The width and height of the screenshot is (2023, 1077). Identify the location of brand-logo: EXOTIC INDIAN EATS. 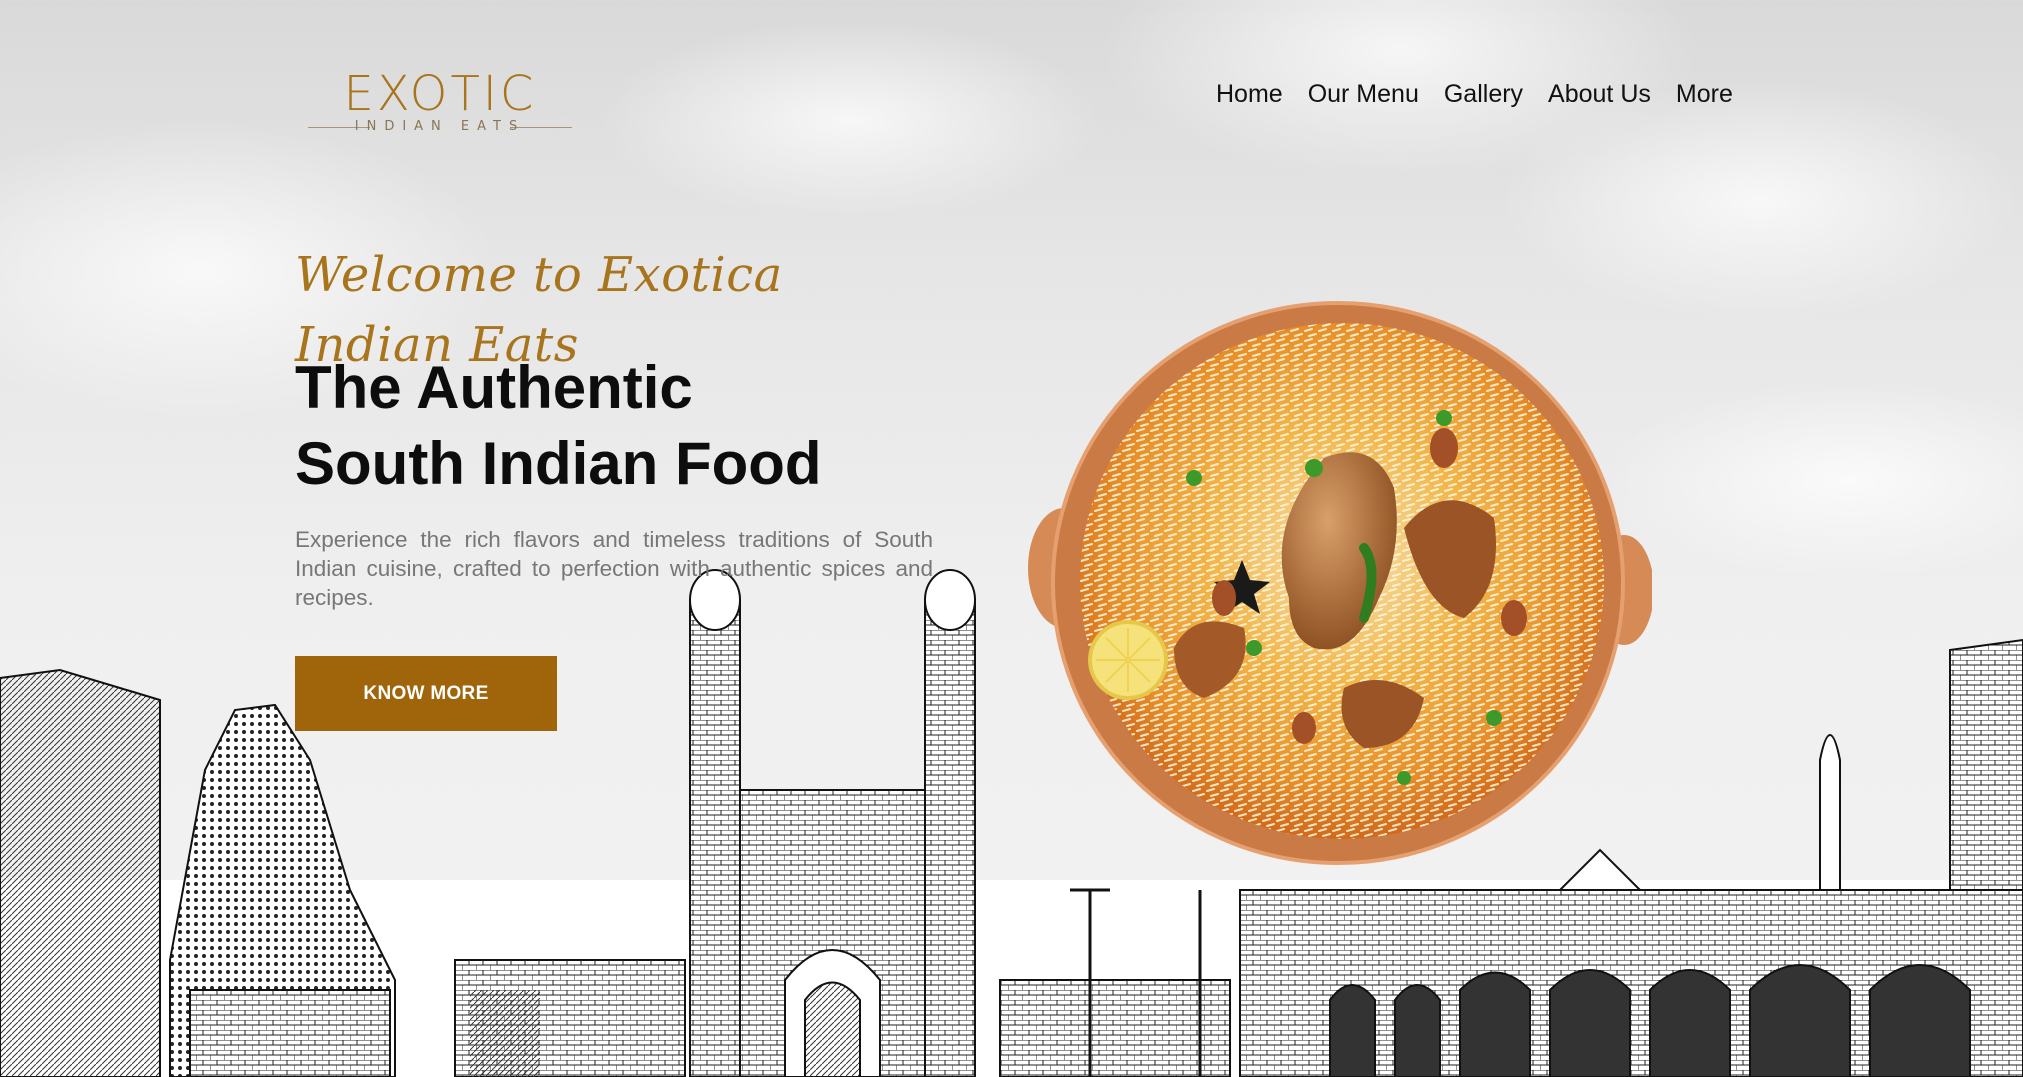
(440, 101).